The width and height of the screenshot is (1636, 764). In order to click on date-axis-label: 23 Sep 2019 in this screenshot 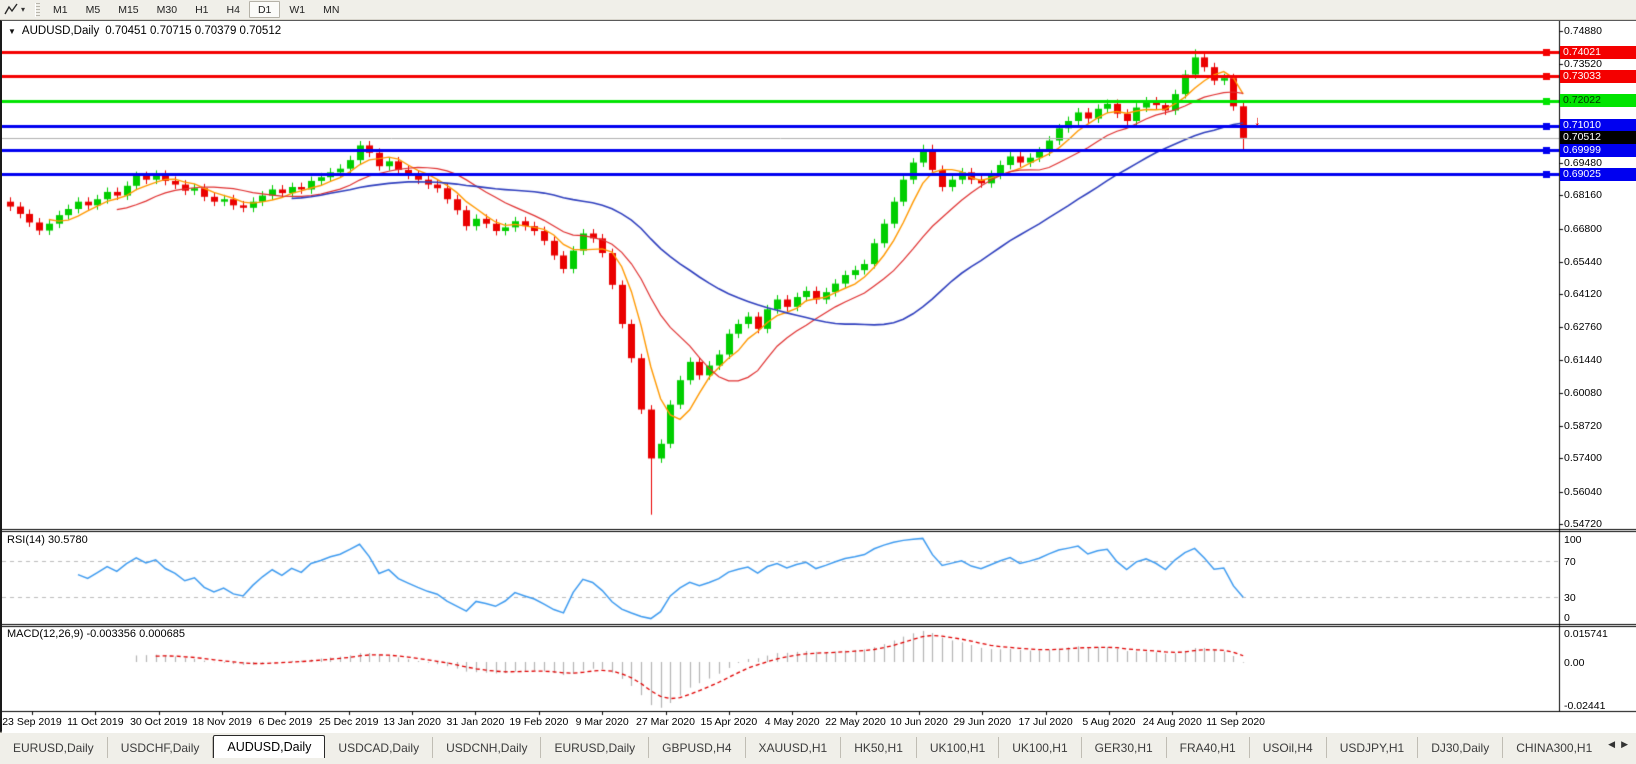, I will do `click(32, 722)`.